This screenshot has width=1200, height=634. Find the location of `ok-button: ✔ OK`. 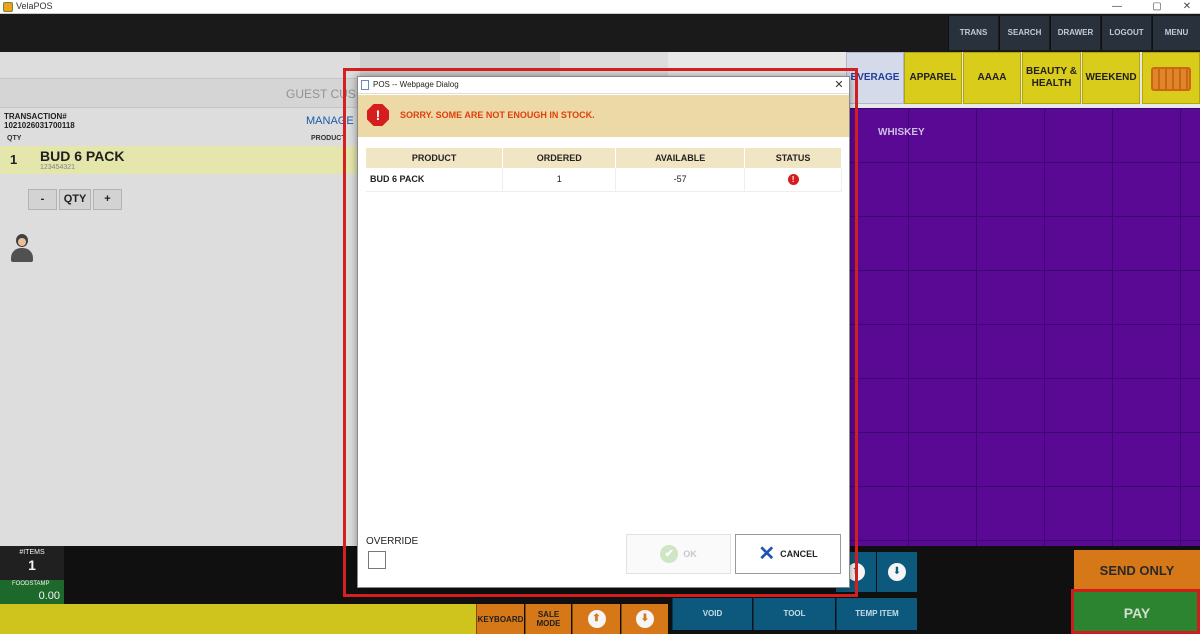

ok-button: ✔ OK is located at coordinates (678, 554).